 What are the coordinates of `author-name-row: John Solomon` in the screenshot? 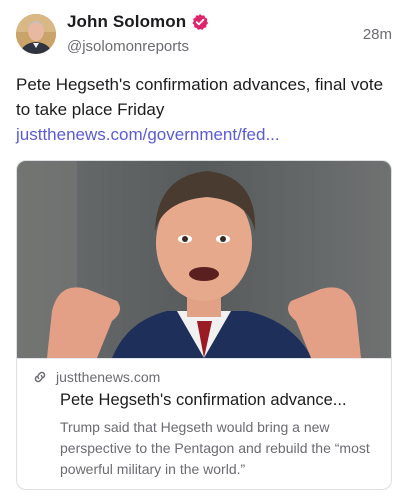 It's located at (138, 22).